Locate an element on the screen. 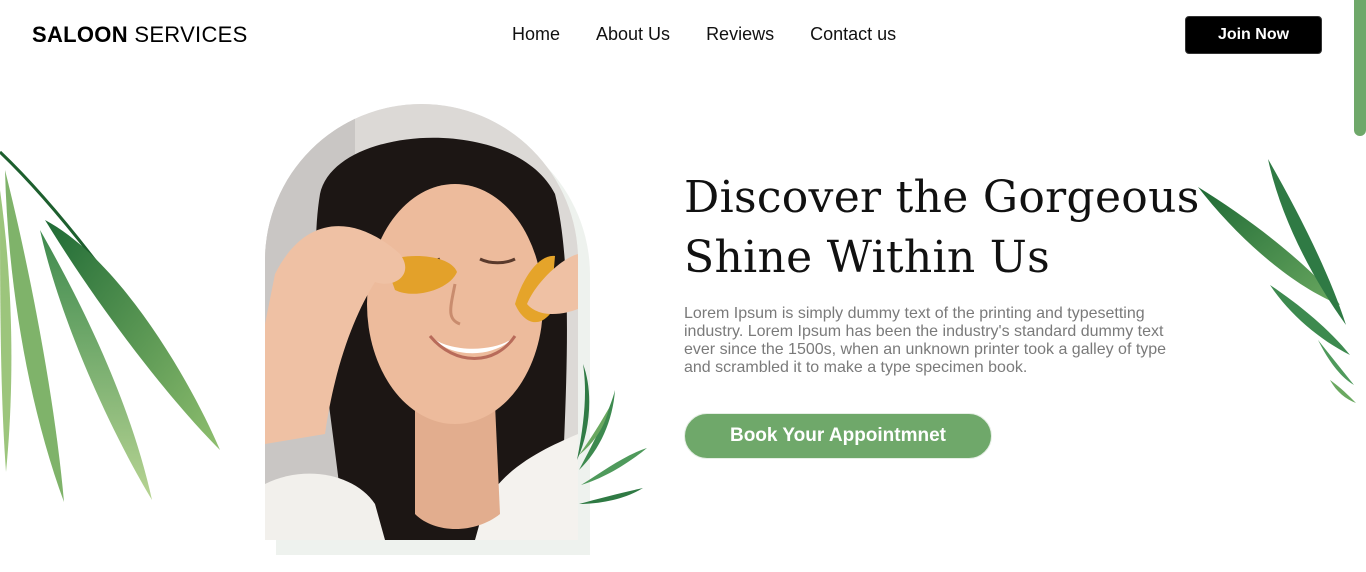  brand-logo: SALOON SERVICES is located at coordinates (140, 35).